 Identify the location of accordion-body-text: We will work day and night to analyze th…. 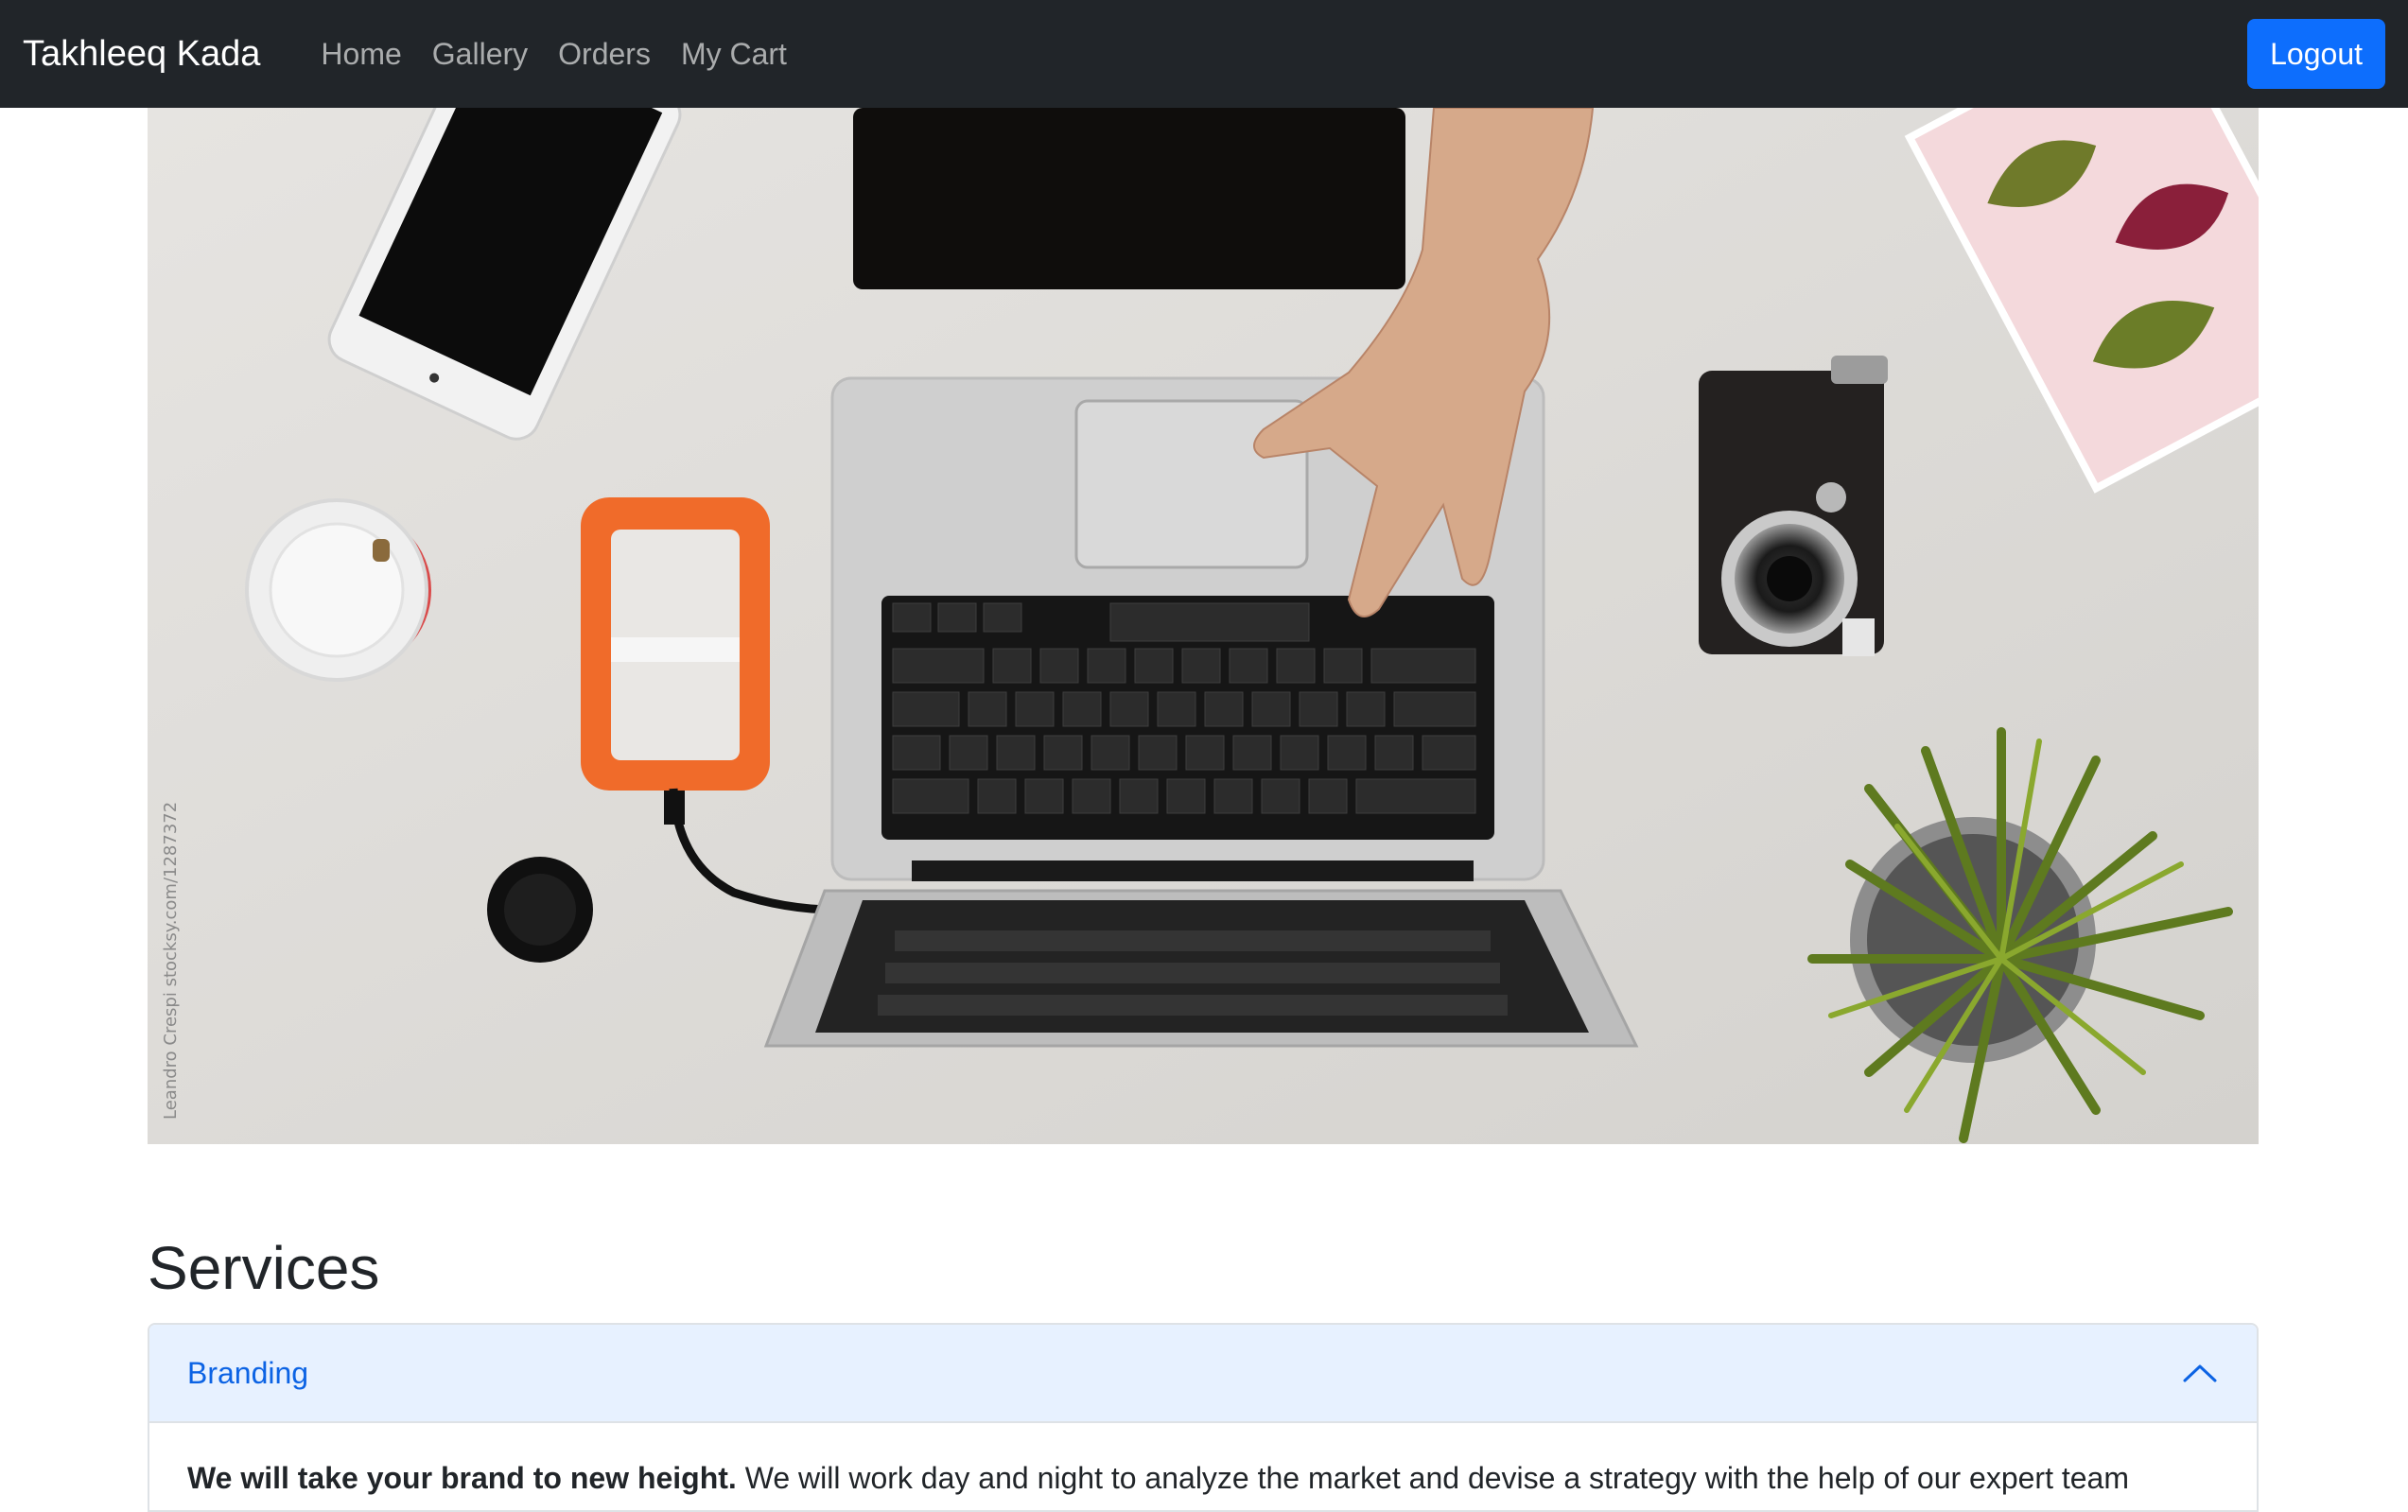
(1432, 1478).